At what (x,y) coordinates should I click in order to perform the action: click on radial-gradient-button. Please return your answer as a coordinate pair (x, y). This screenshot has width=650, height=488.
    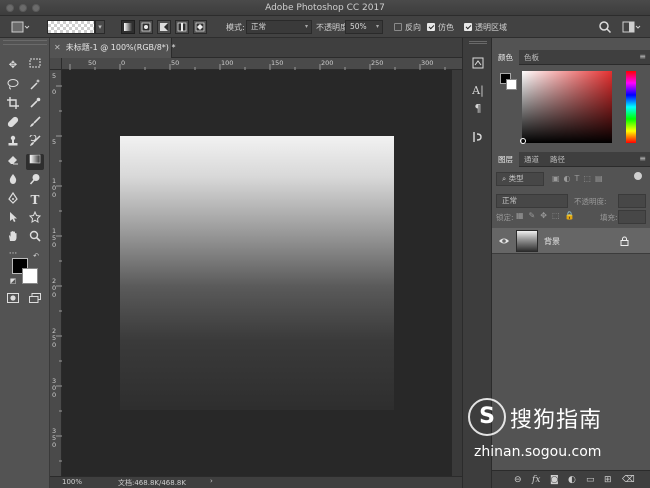
    Looking at the image, I should click on (146, 27).